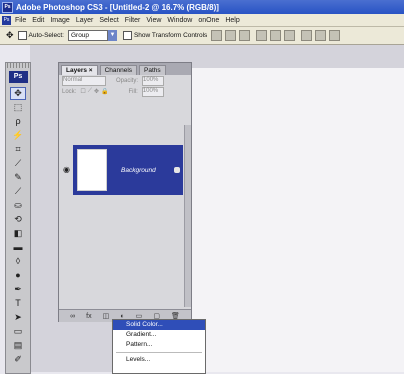 The image size is (404, 374). Describe the element at coordinates (104, 91) in the screenshot. I see `lock-all-icon: 🔒` at that location.